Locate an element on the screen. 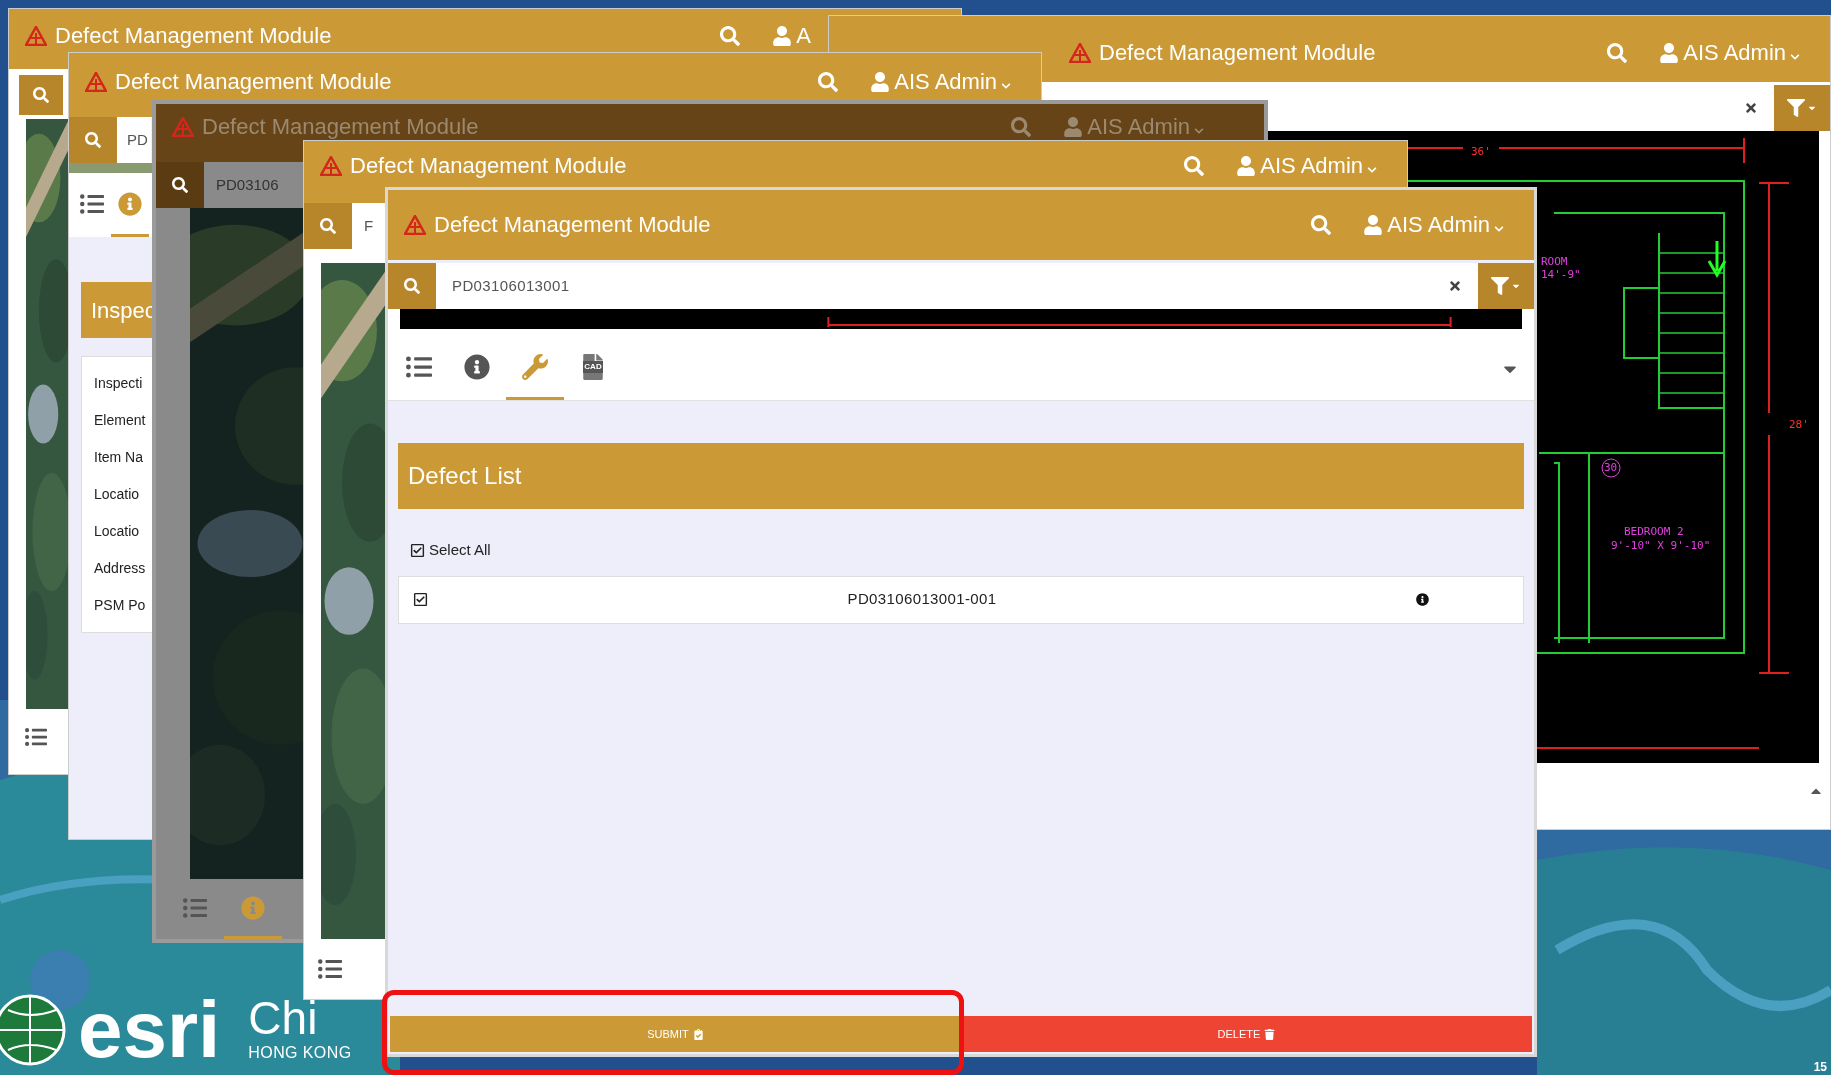 The image size is (1831, 1075). search-button is located at coordinates (180, 185).